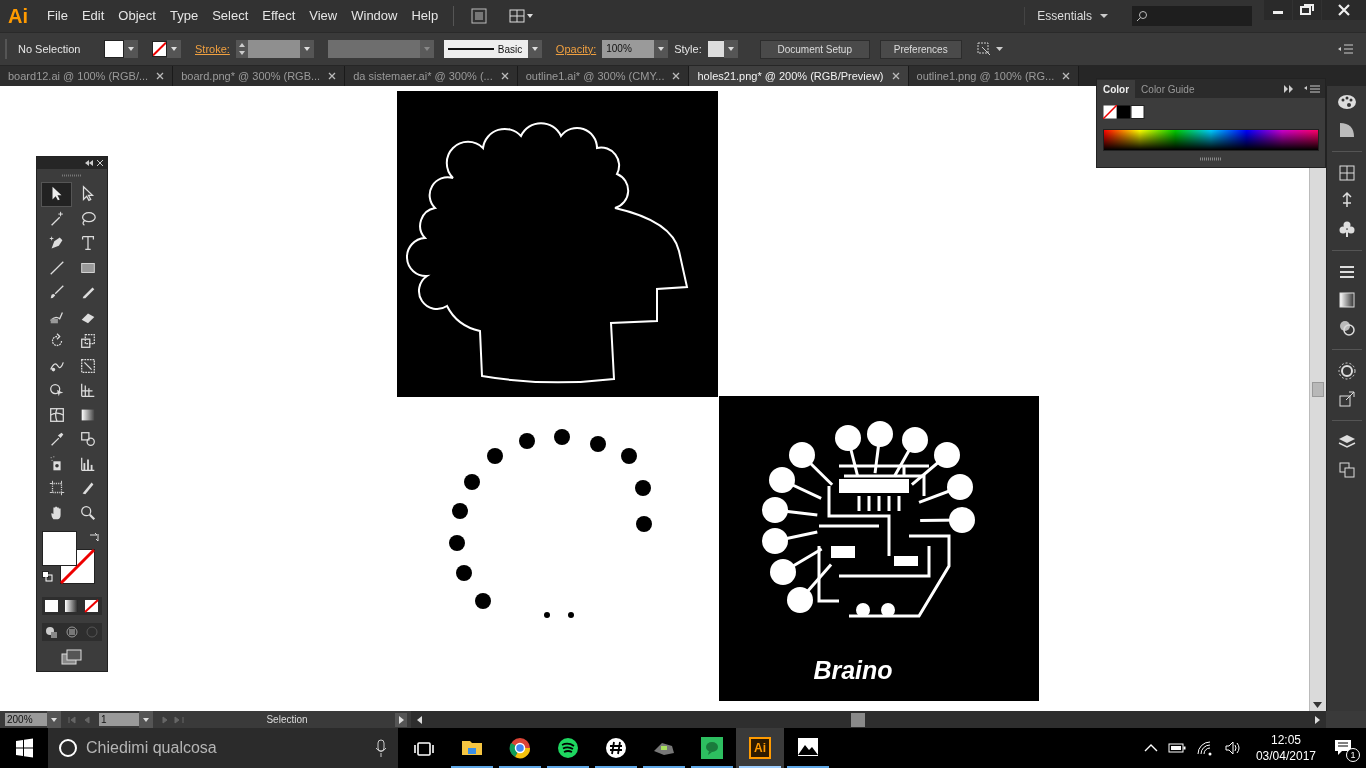 The height and width of the screenshot is (768, 1366). What do you see at coordinates (576, 49) in the screenshot?
I see `opacity-link: Opacity:` at bounding box center [576, 49].